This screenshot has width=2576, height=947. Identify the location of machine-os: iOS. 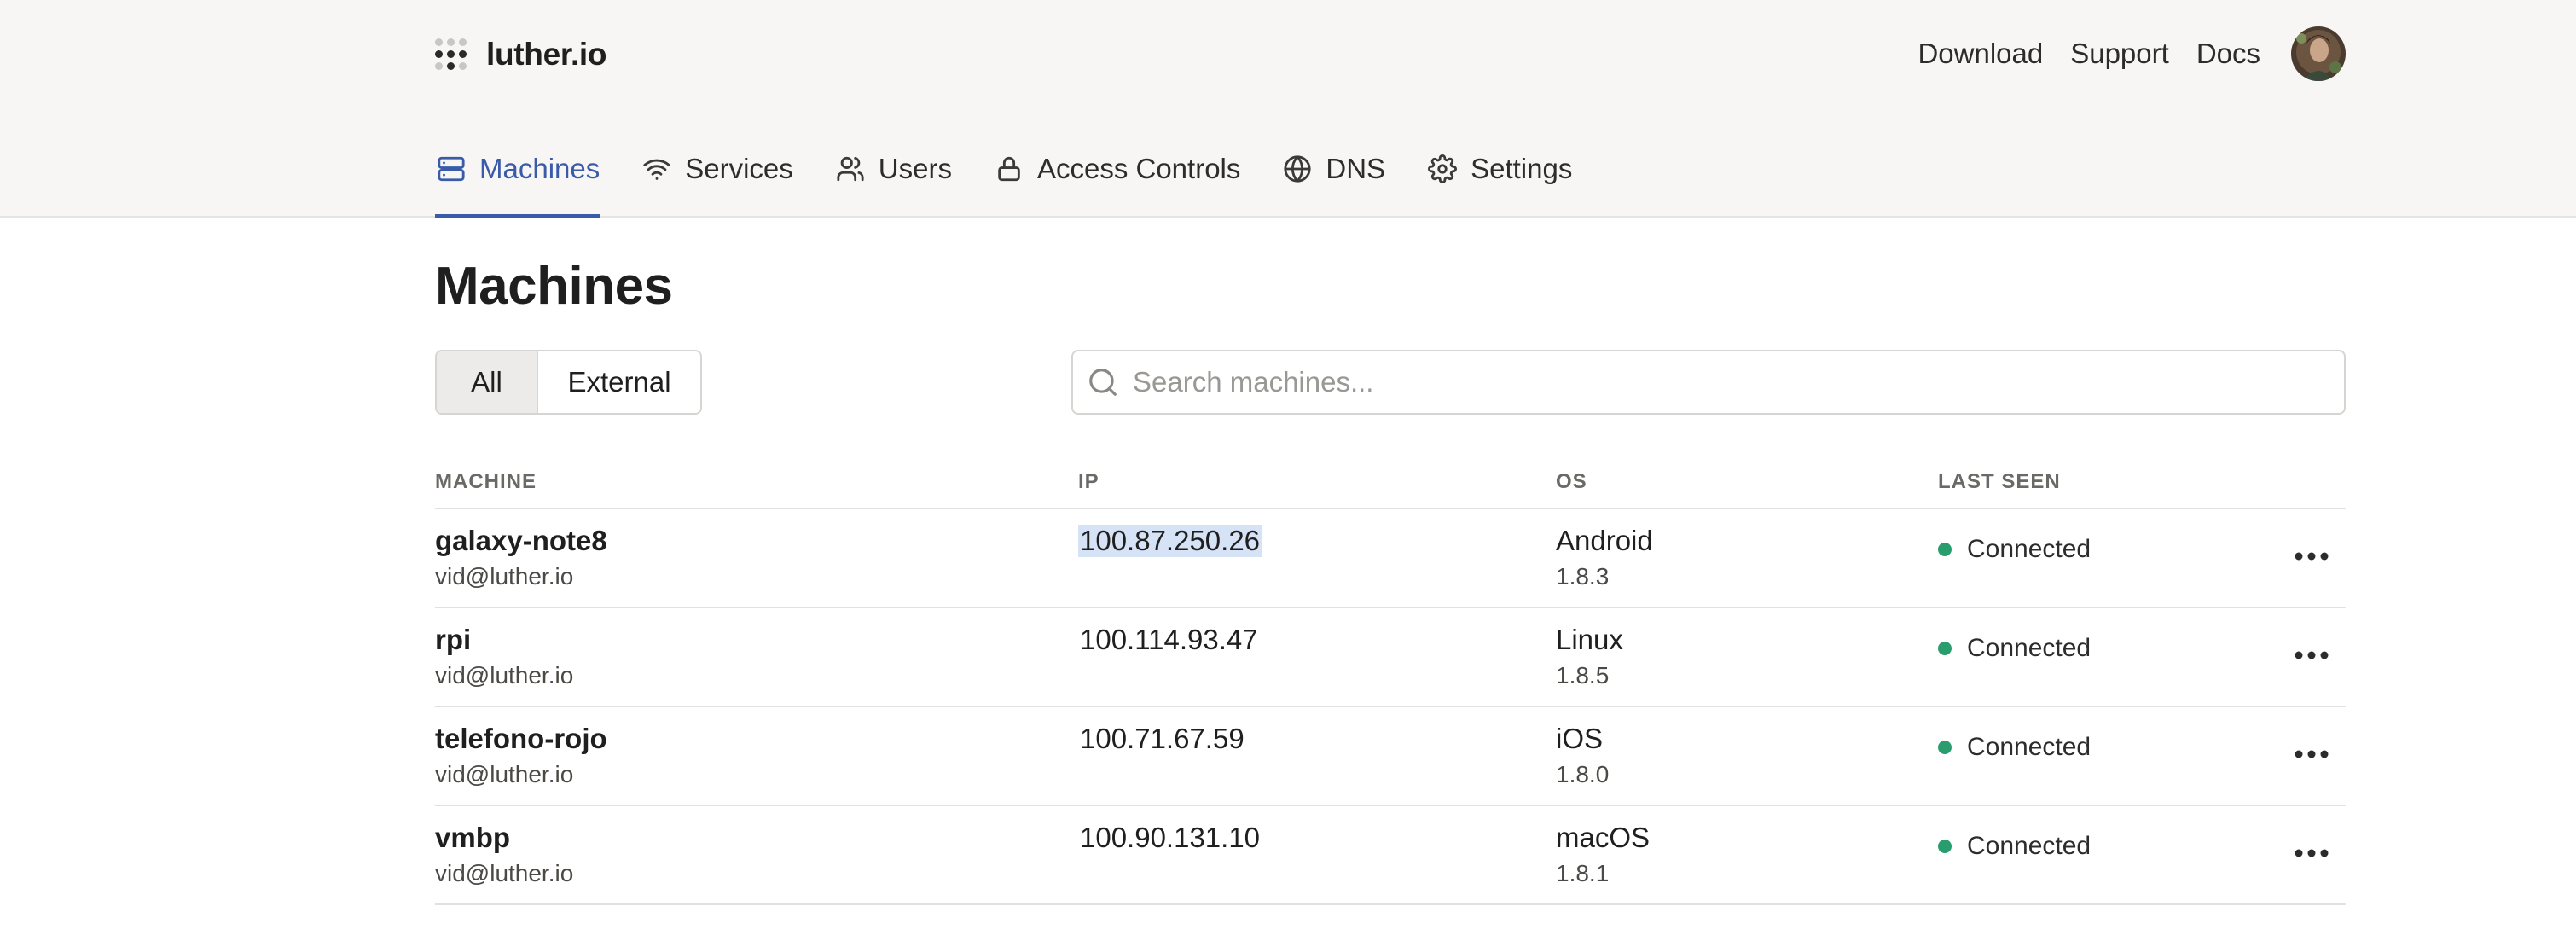
(1580, 738).